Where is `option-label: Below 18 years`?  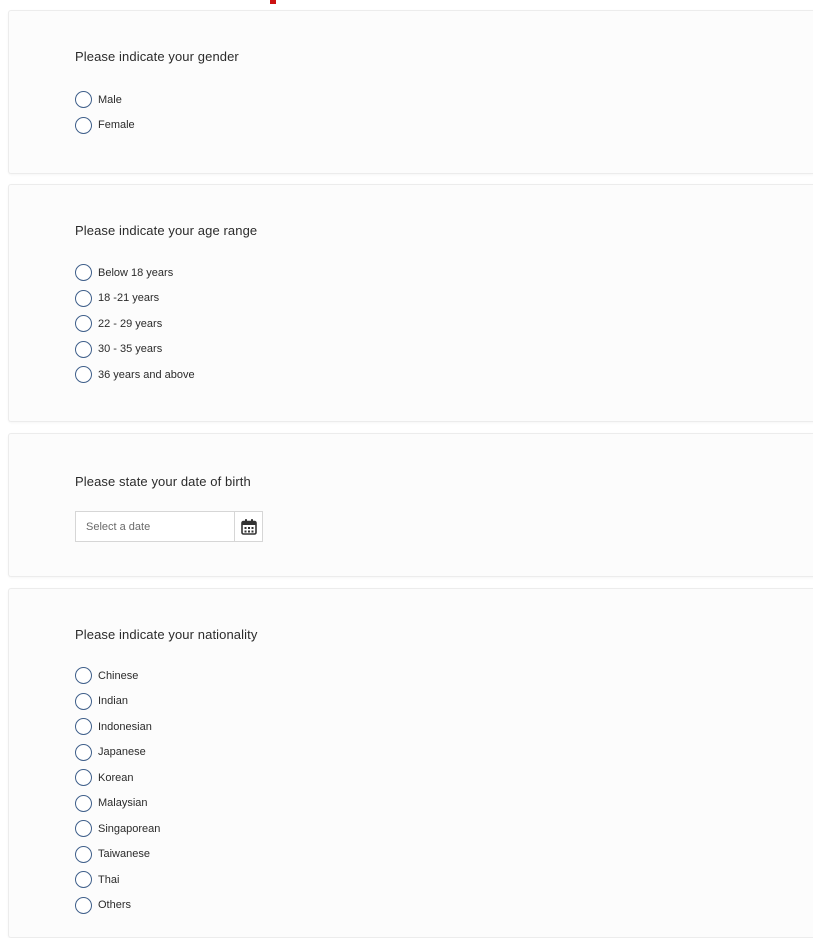
option-label: Below 18 years is located at coordinates (136, 272).